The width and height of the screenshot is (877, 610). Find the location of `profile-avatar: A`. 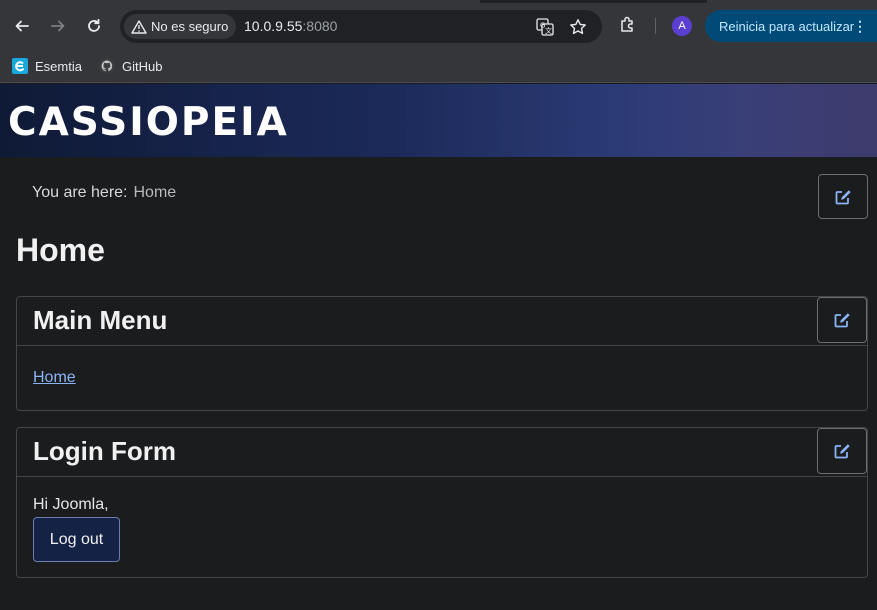

profile-avatar: A is located at coordinates (682, 26).